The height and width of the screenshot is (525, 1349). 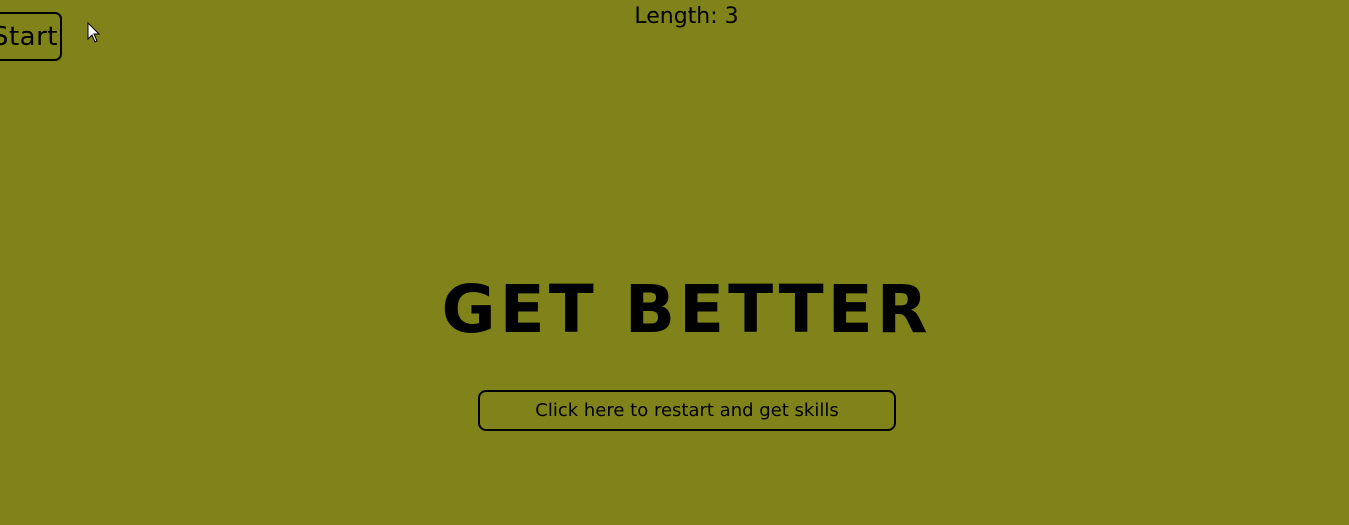 I want to click on restart-button-label: Click here to restart and get skills, so click(x=687, y=410).